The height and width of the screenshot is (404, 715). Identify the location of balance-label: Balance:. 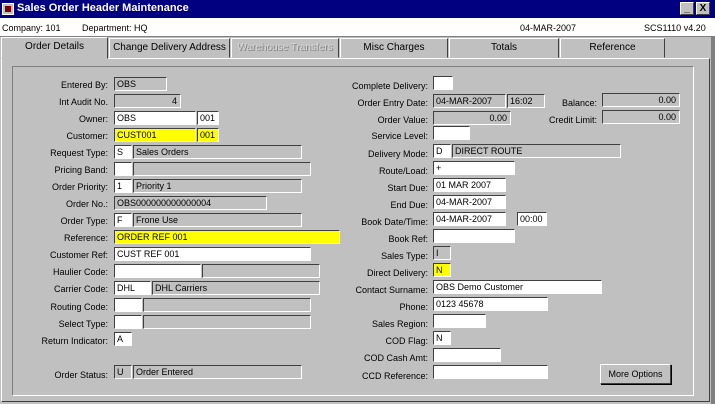
(579, 103).